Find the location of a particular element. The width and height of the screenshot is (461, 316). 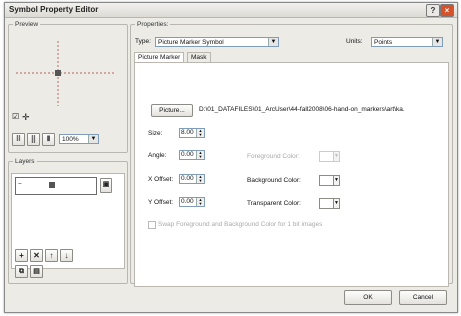

preview-canvas is located at coordinates (66, 73).